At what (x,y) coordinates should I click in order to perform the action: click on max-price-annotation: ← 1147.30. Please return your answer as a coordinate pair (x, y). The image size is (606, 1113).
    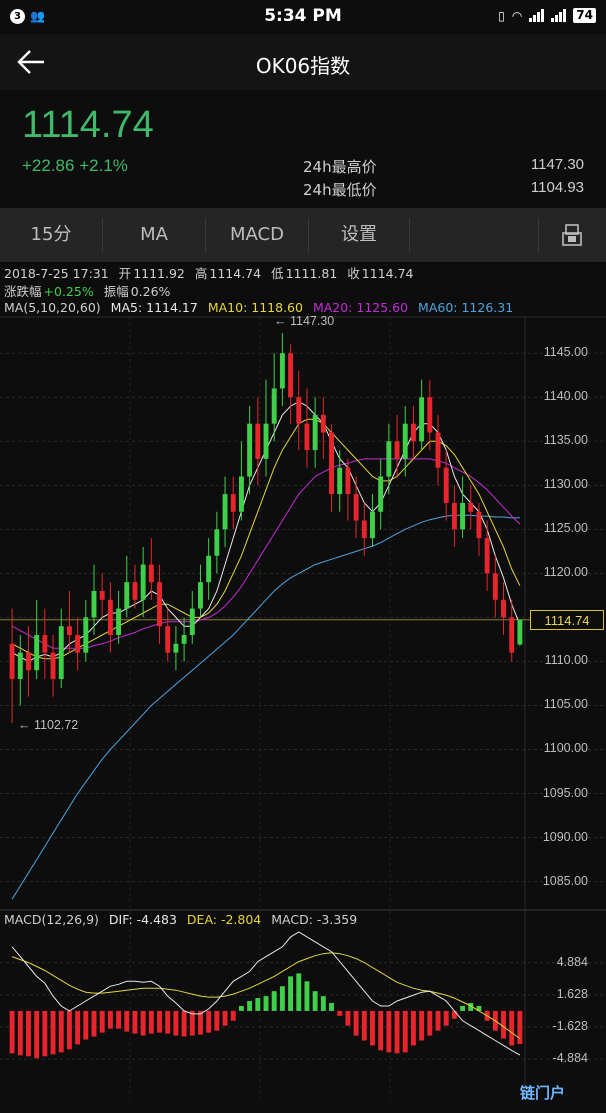
    Looking at the image, I should click on (304, 321).